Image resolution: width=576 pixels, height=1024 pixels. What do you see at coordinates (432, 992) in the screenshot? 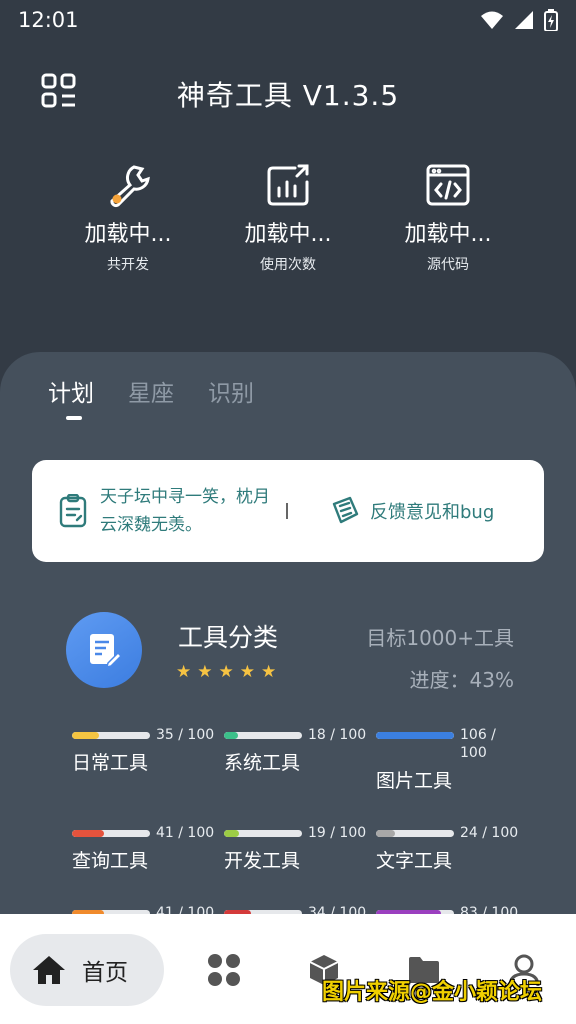
I see `watermark: 图片来源@金小颖论坛` at bounding box center [432, 992].